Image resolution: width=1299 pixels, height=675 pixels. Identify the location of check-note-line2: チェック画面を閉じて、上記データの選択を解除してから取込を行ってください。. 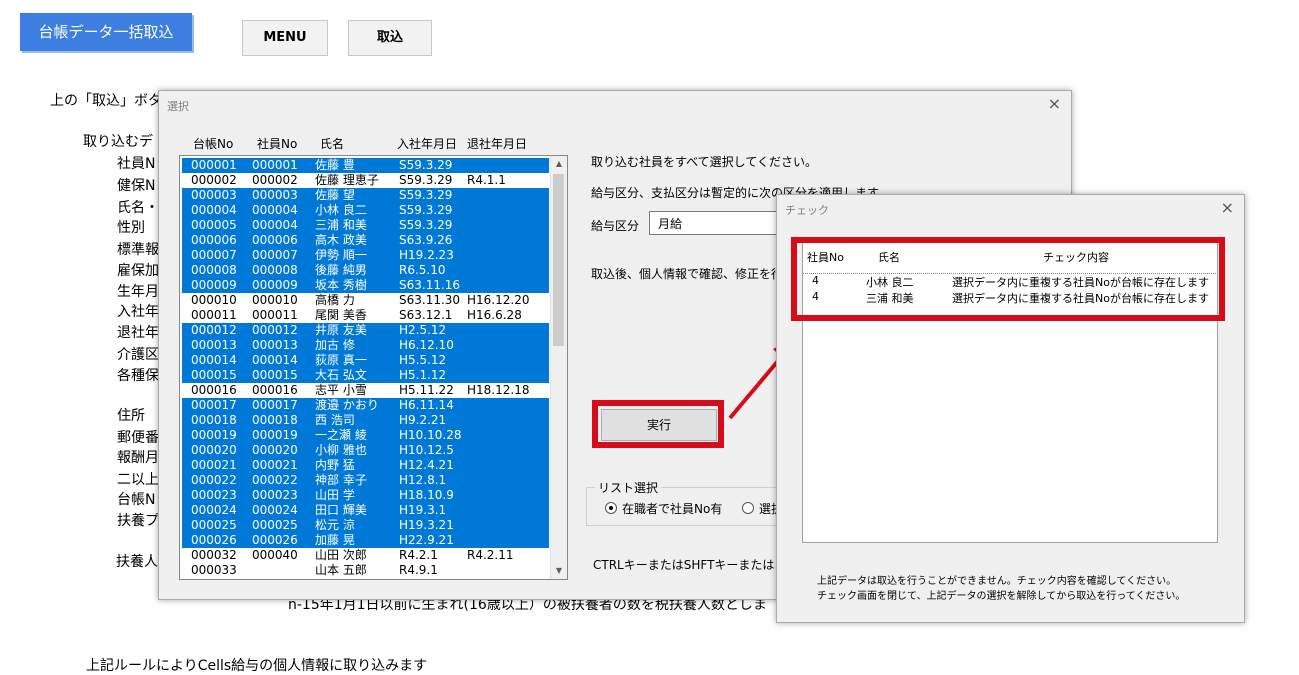
(1001, 596).